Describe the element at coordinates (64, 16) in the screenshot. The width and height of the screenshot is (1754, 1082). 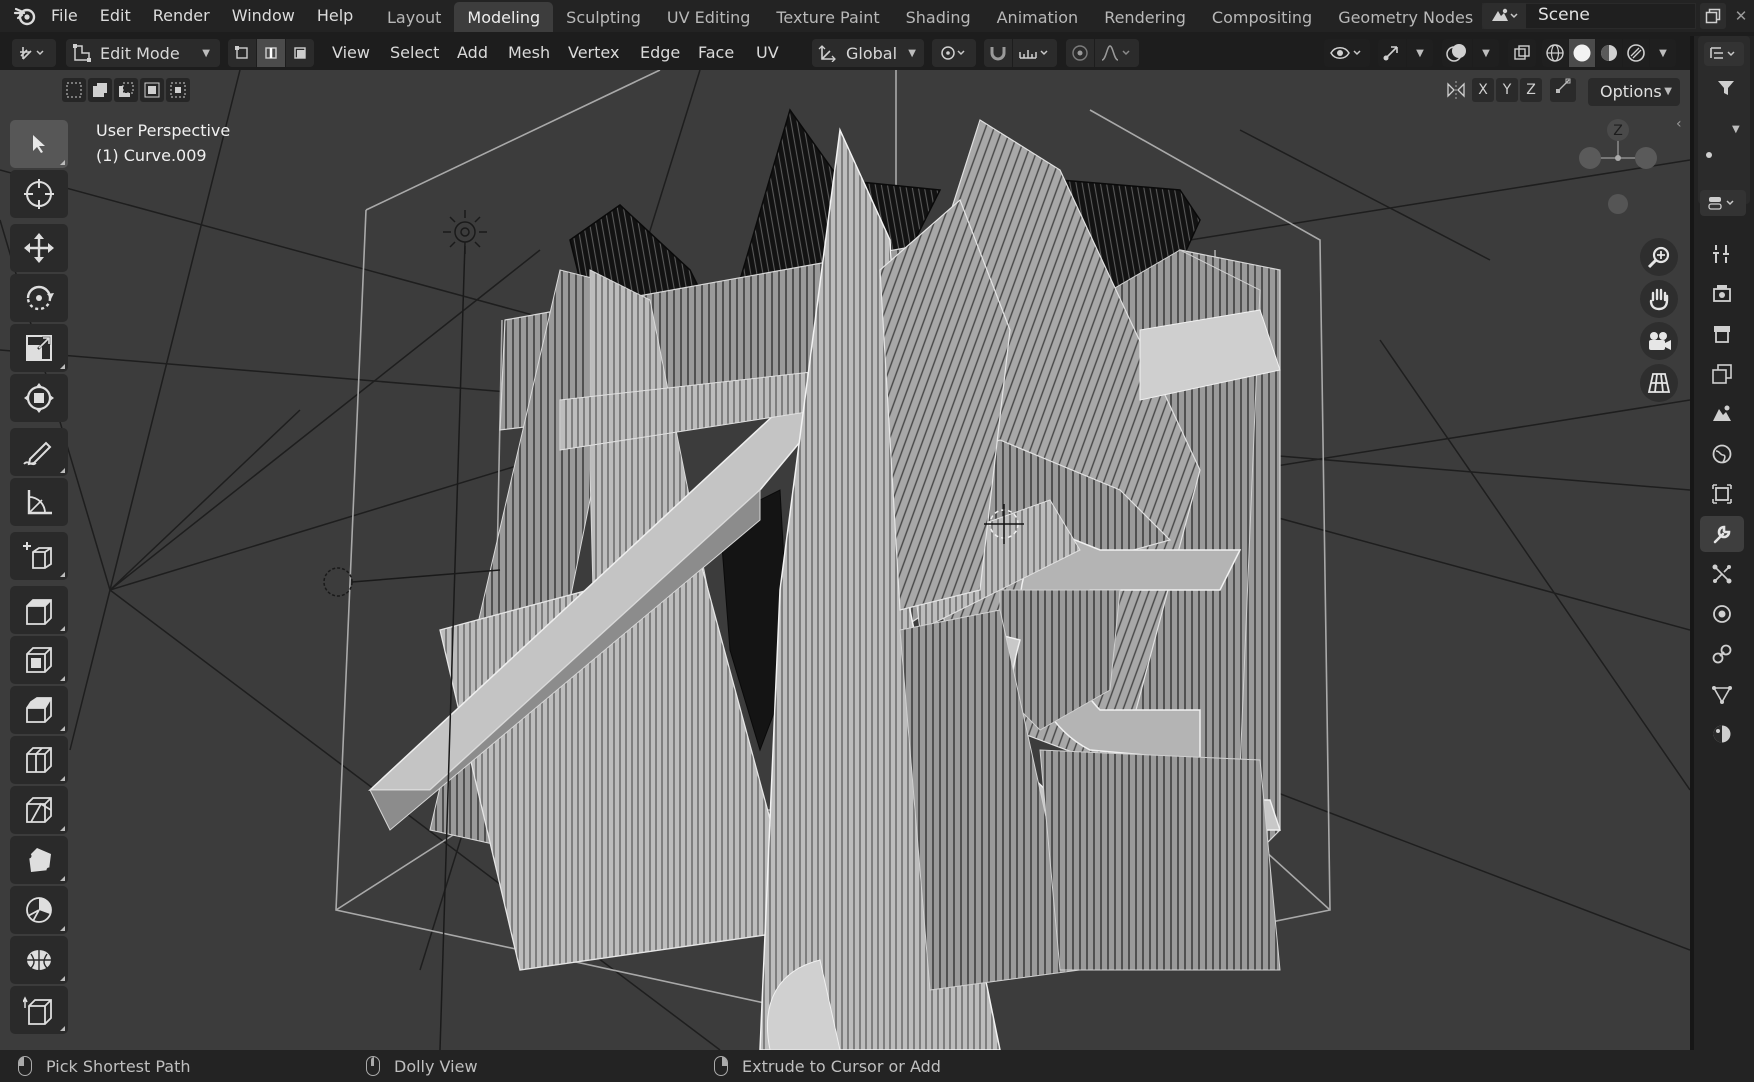
I see `menu-file: File` at that location.